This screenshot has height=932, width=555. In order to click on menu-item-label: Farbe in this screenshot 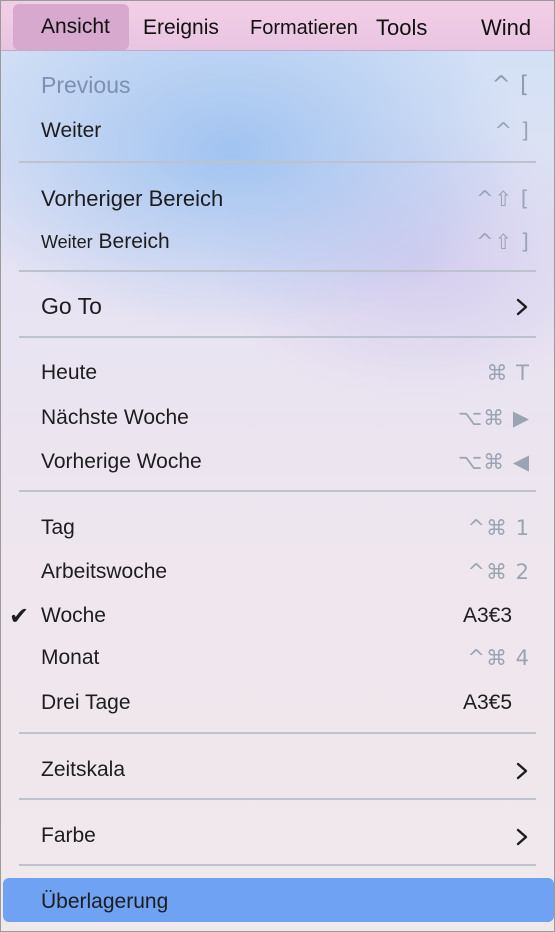, I will do `click(68, 835)`.